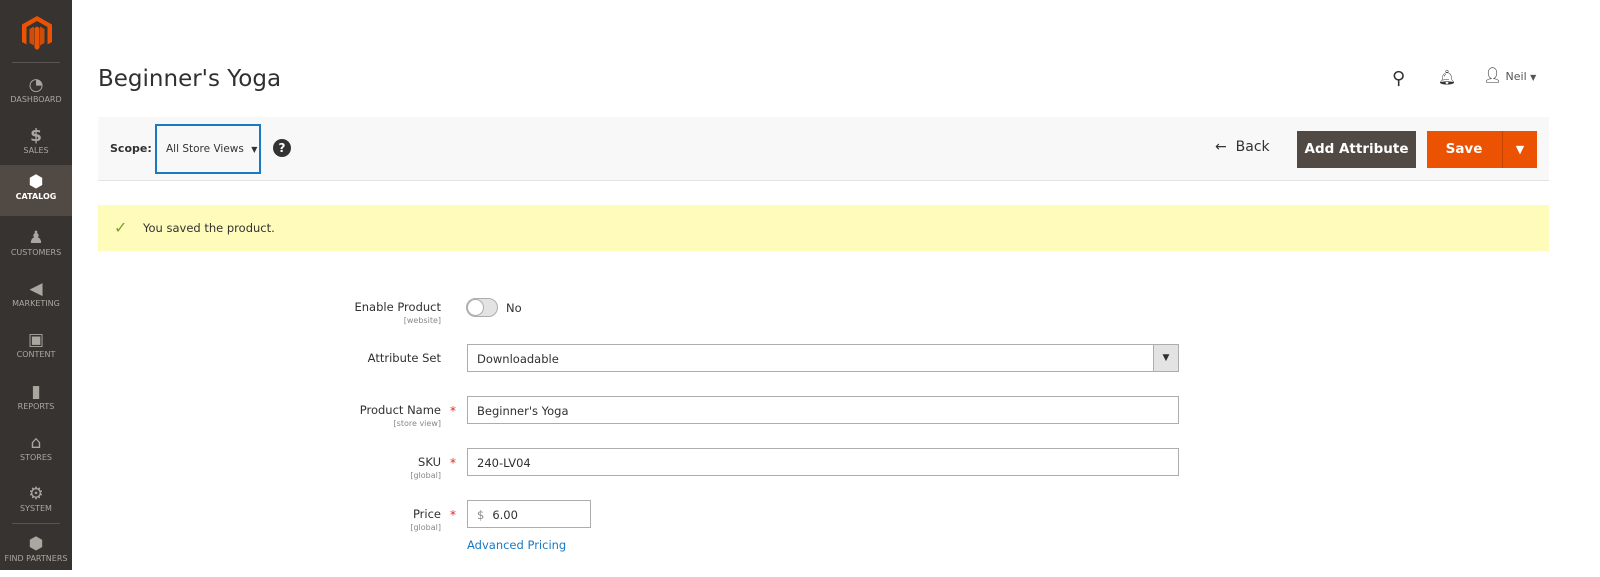  I want to click on sidebar-item-system: ⚙ SYSTEM, so click(36, 502).